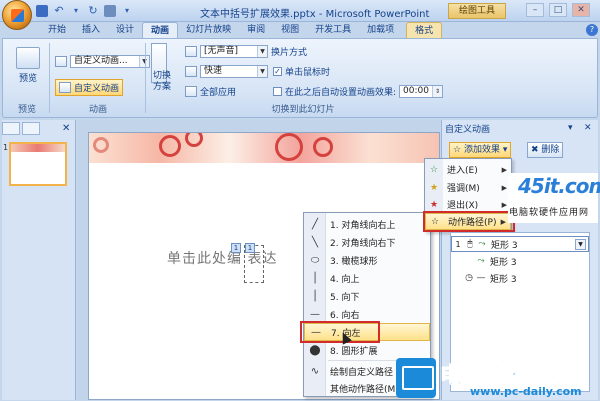 This screenshot has height=401, width=600. I want to click on remove-icon: ✖, so click(535, 150).